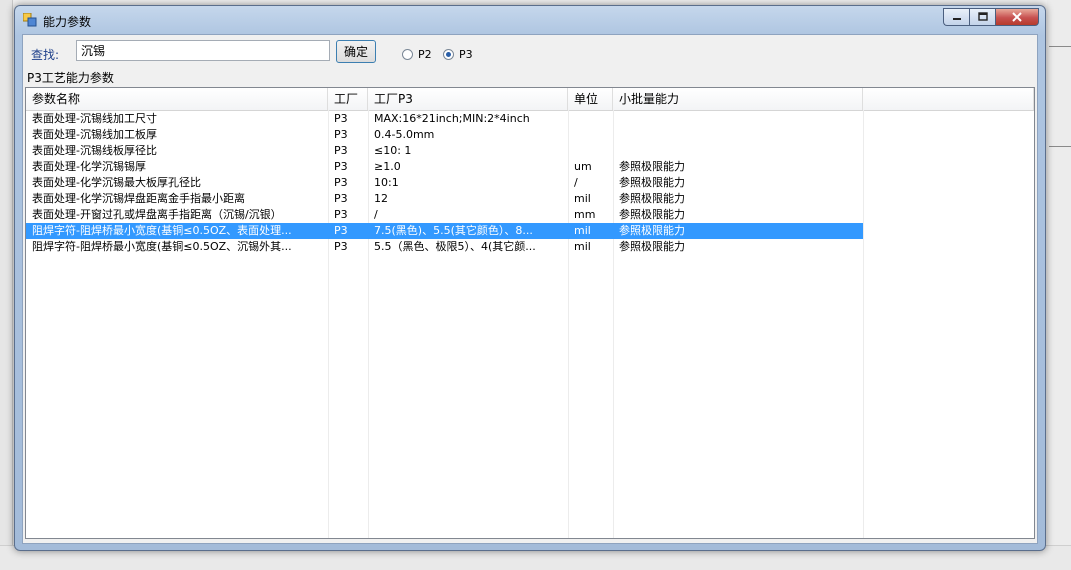 The height and width of the screenshot is (570, 1071). I want to click on cell-unit: um, so click(583, 166).